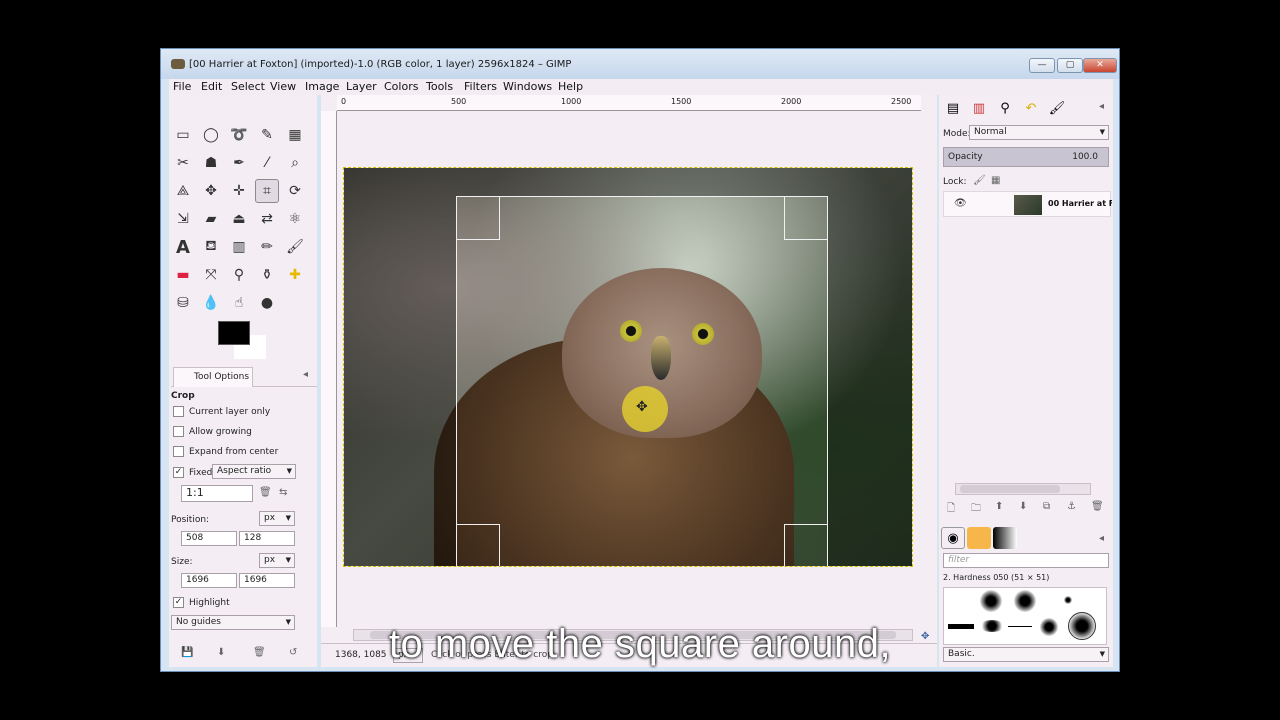 The image size is (1280, 720). What do you see at coordinates (211, 275) in the screenshot?
I see `airbrush-tool-icon: ⤧` at bounding box center [211, 275].